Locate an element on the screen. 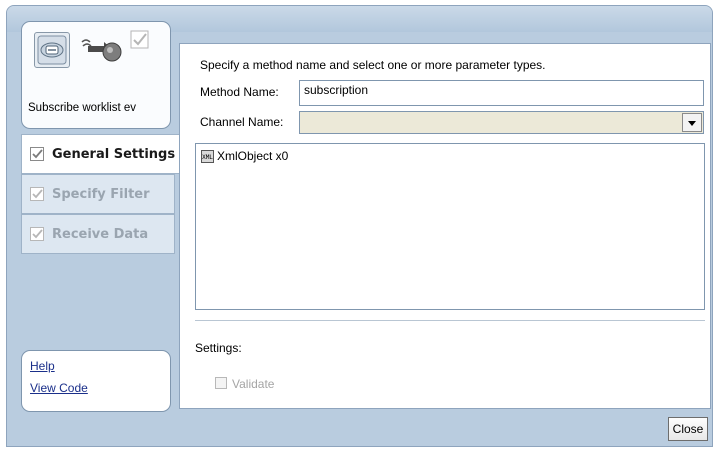 The image size is (716, 450). action-card: Subscribe worklist ev is located at coordinates (96, 75).